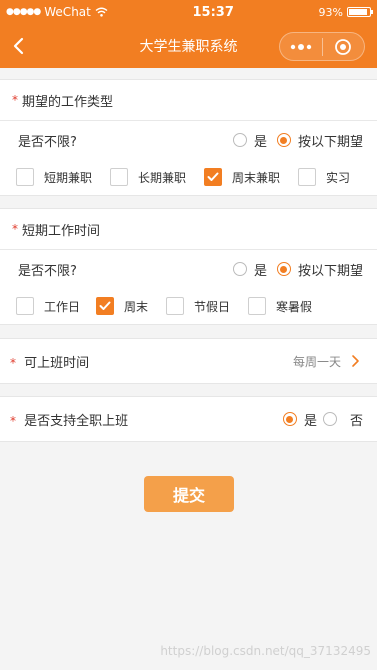 This screenshot has height=670, width=377. Describe the element at coordinates (76, 421) in the screenshot. I see `fulltime-label: 是否支持全职上班` at that location.